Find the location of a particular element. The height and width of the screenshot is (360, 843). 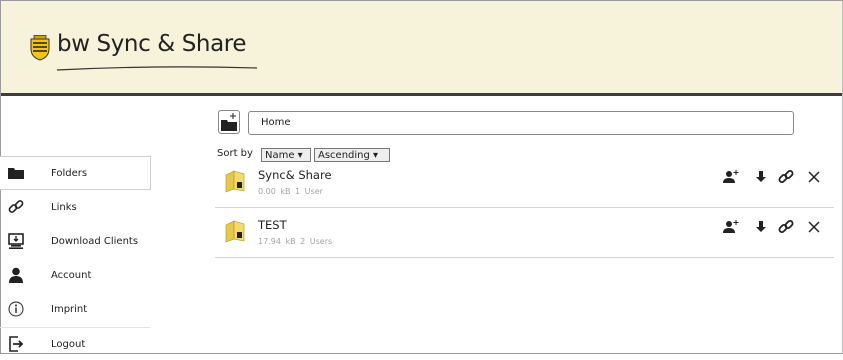

sidebar-item-account: Account is located at coordinates (75, 275).